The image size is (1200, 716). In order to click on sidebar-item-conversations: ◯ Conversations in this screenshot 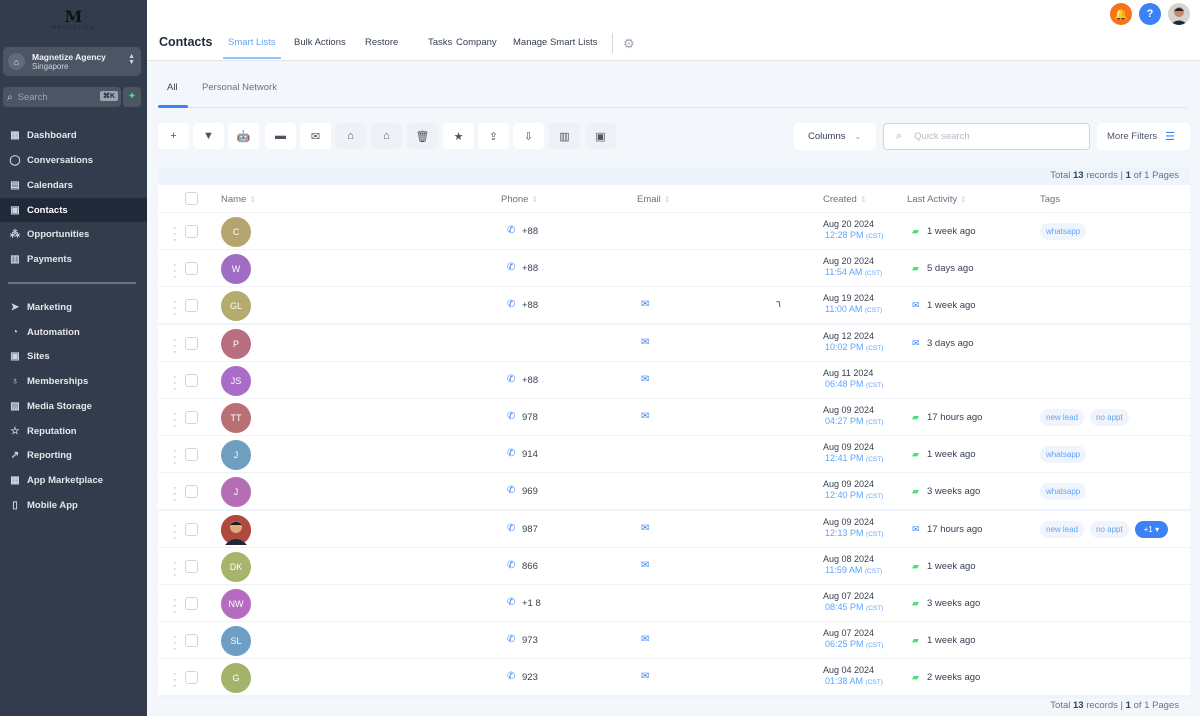, I will do `click(73, 160)`.